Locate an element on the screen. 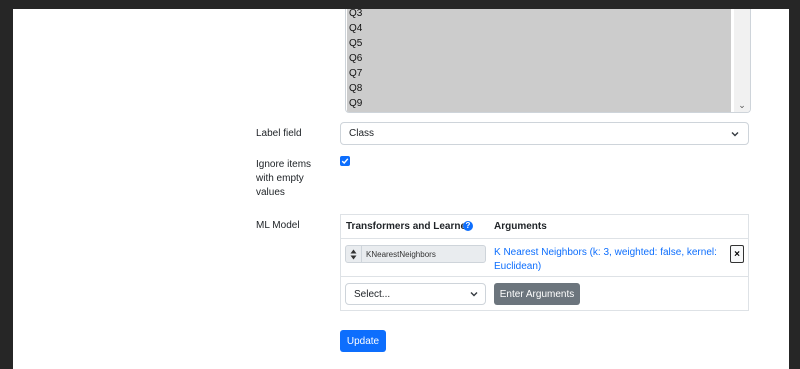 The width and height of the screenshot is (800, 369). ignore-empty-checkbox is located at coordinates (345, 161).